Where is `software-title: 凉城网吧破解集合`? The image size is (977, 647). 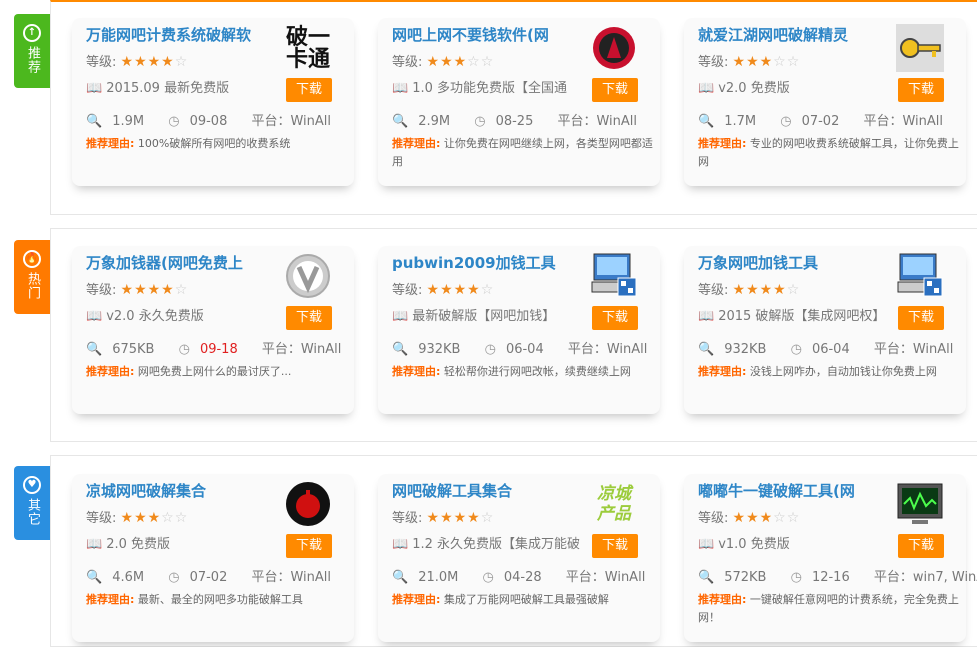
software-title: 凉城网吧破解集合 is located at coordinates (181, 490).